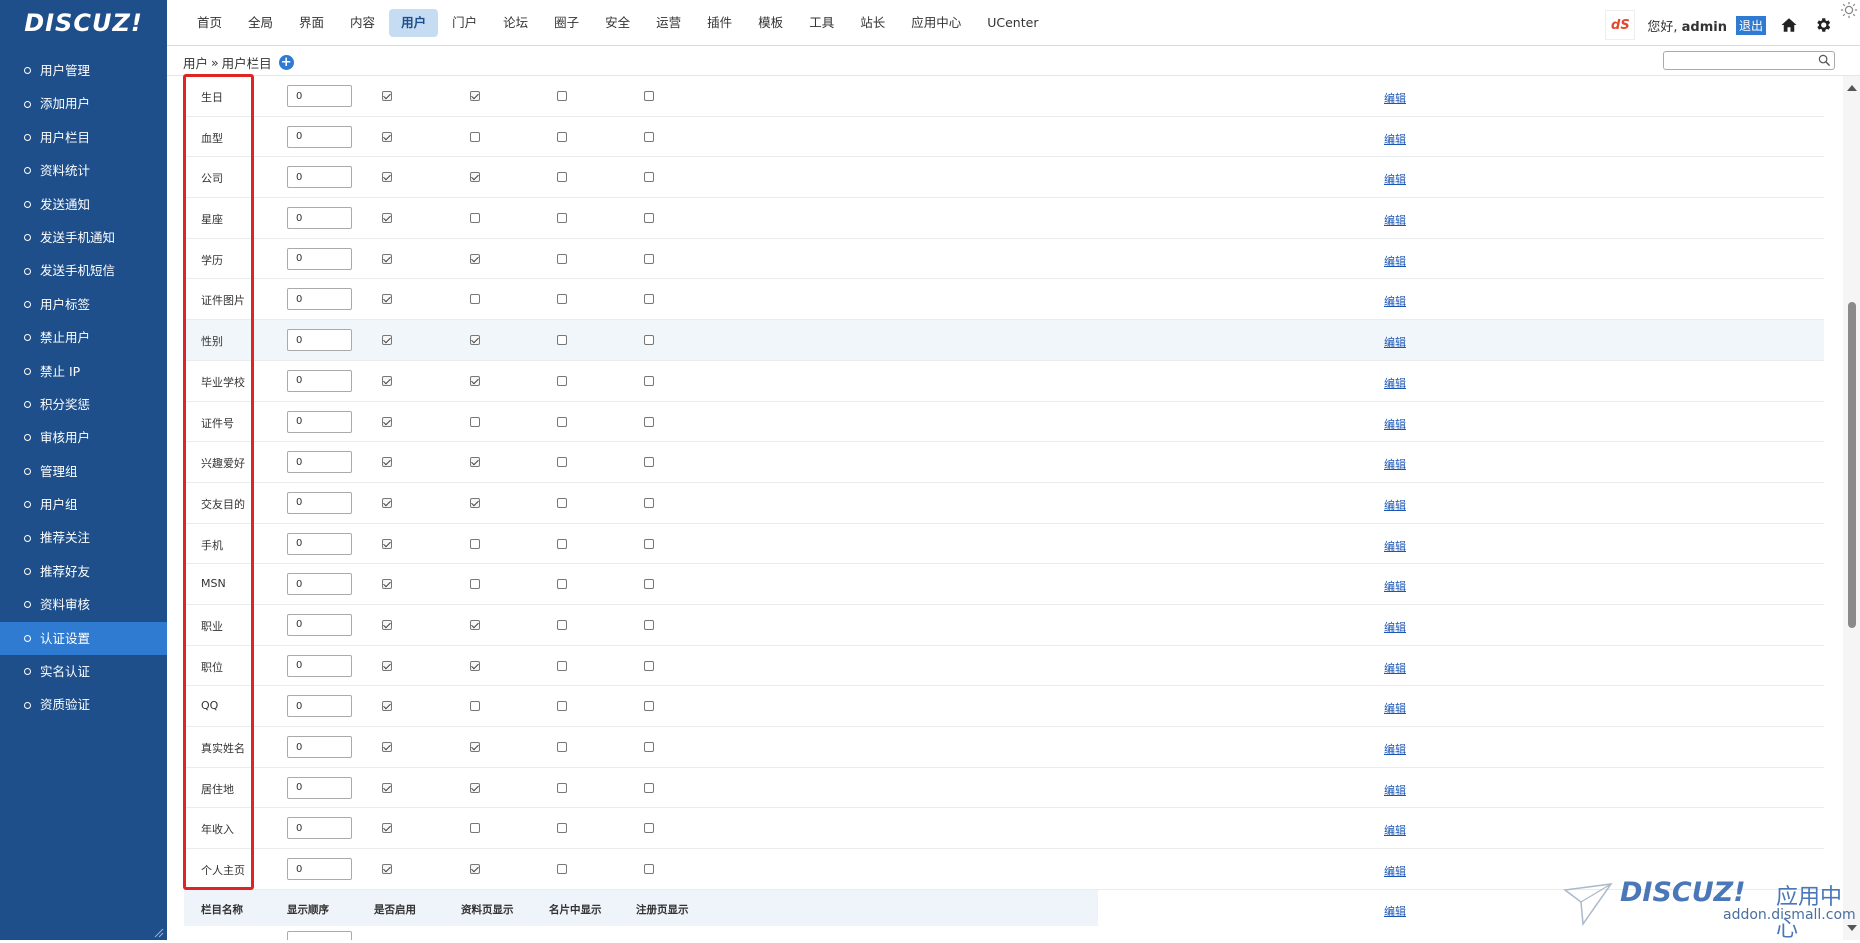 The image size is (1860, 943). I want to click on nav-item: 站长, so click(872, 23).